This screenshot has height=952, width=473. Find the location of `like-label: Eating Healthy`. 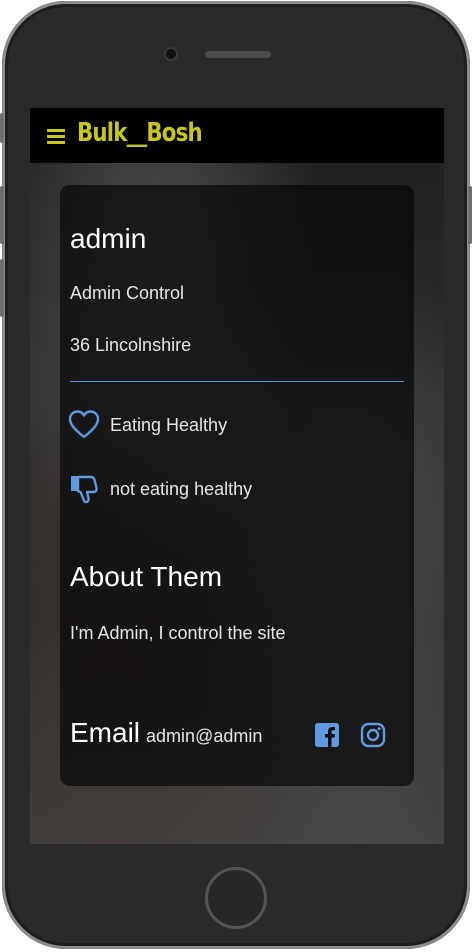

like-label: Eating Healthy is located at coordinates (169, 424).